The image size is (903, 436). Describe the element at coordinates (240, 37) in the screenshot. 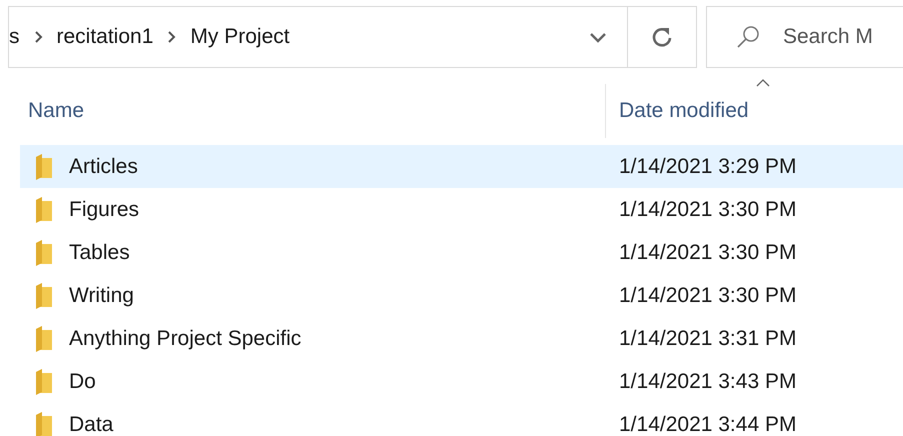

I see `breadcrumb-item: My Project` at that location.